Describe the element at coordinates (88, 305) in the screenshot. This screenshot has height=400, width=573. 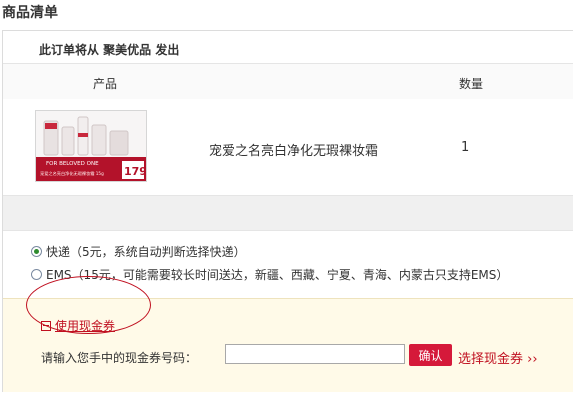
I see `annotation-circle` at that location.